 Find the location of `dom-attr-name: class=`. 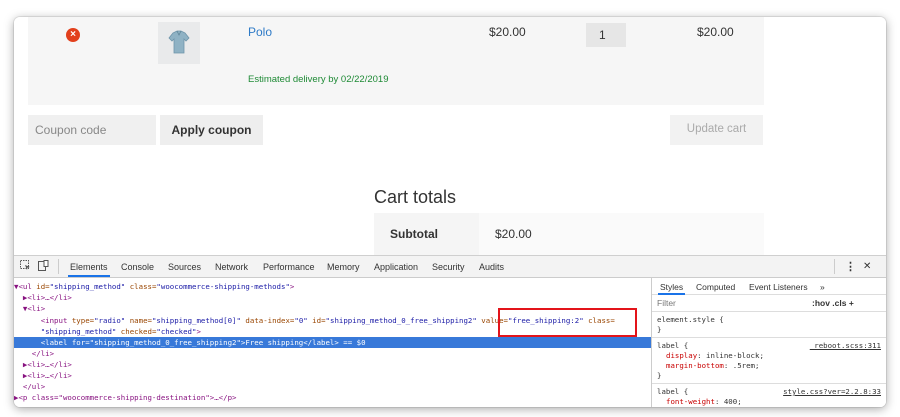

dom-attr-name: class= is located at coordinates (141, 286).